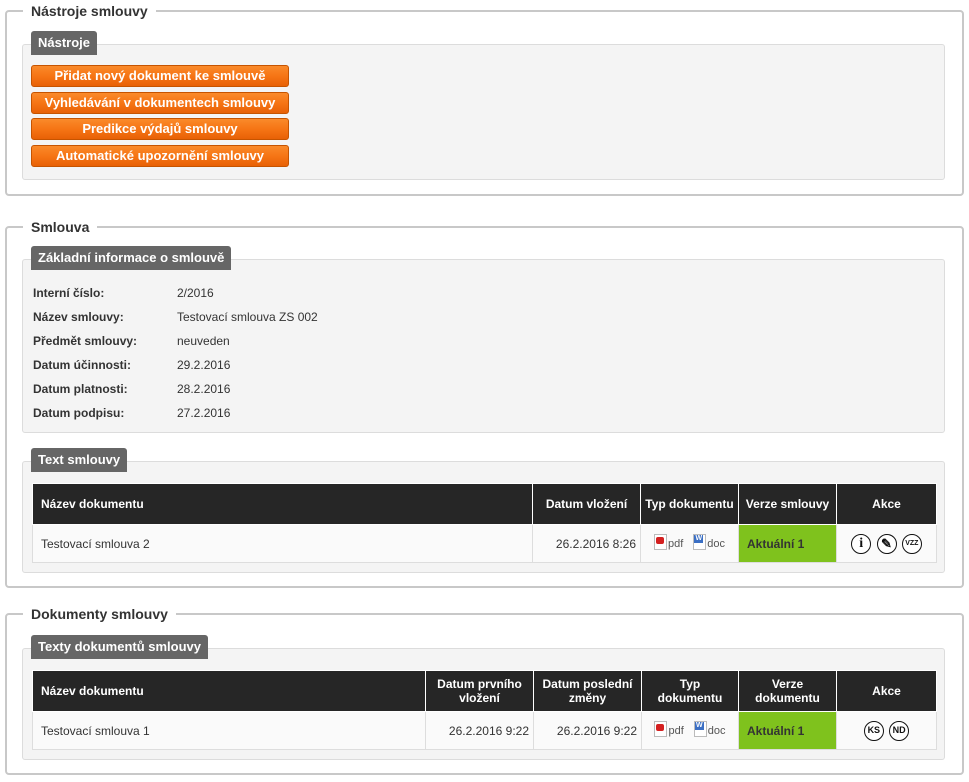 The image size is (969, 782). What do you see at coordinates (787, 504) in the screenshot?
I see `col-header-version: Verze smlouvy` at bounding box center [787, 504].